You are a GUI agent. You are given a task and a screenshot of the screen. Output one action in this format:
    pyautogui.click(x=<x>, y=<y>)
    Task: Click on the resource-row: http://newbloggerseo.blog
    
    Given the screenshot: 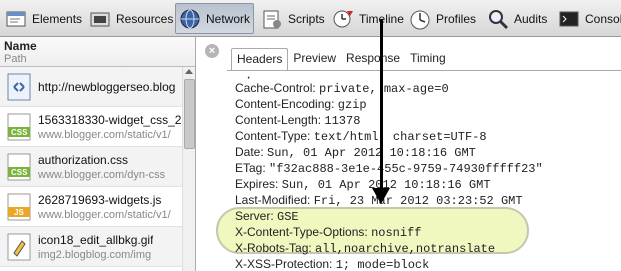 What is the action you would take?
    pyautogui.click(x=91, y=87)
    